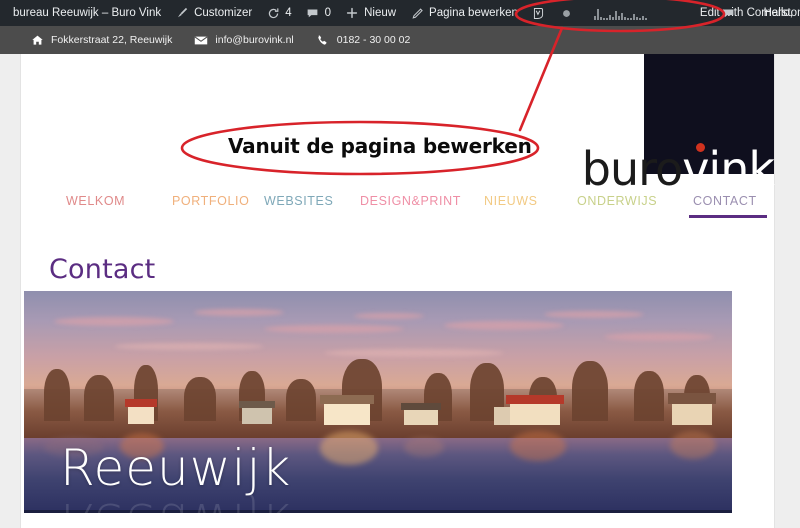 The width and height of the screenshot is (800, 528). I want to click on hero-caption-reflection: Reeuwijk, so click(175, 502).